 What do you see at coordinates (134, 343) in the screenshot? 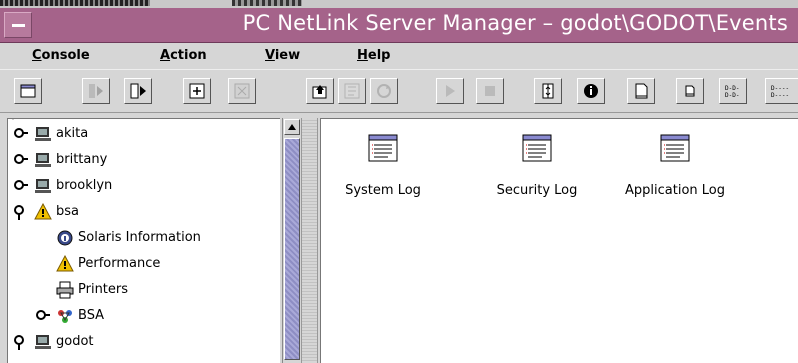
I see `tree-node-godot: godot` at bounding box center [134, 343].